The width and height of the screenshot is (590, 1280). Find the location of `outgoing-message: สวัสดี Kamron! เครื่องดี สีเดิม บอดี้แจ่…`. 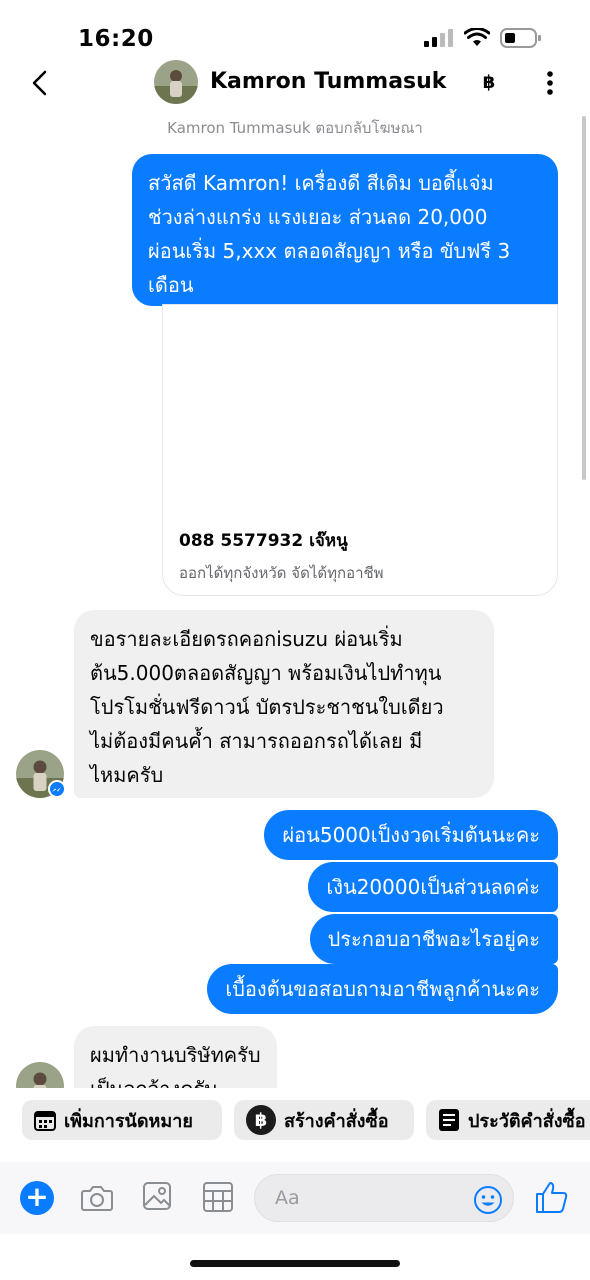

outgoing-message: สวัสดี Kamron! เครื่องดี สีเดิม บอดี้แจ่… is located at coordinates (345, 230).